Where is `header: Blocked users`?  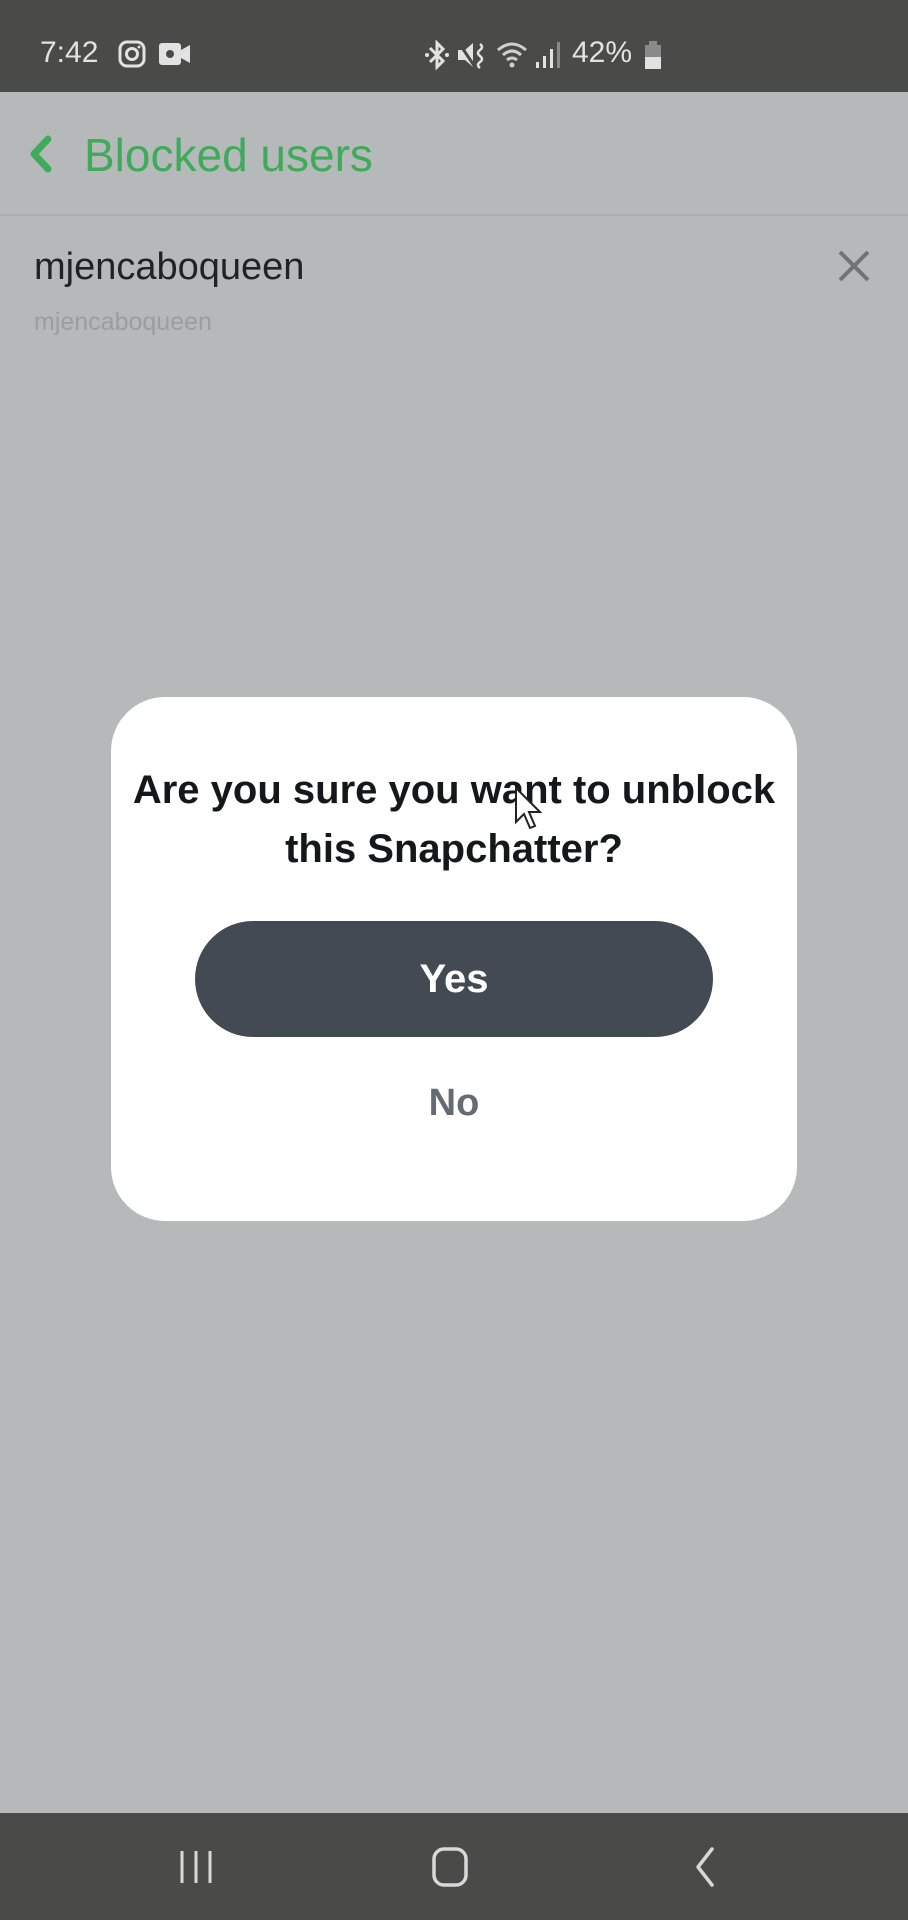 header: Blocked users is located at coordinates (454, 154).